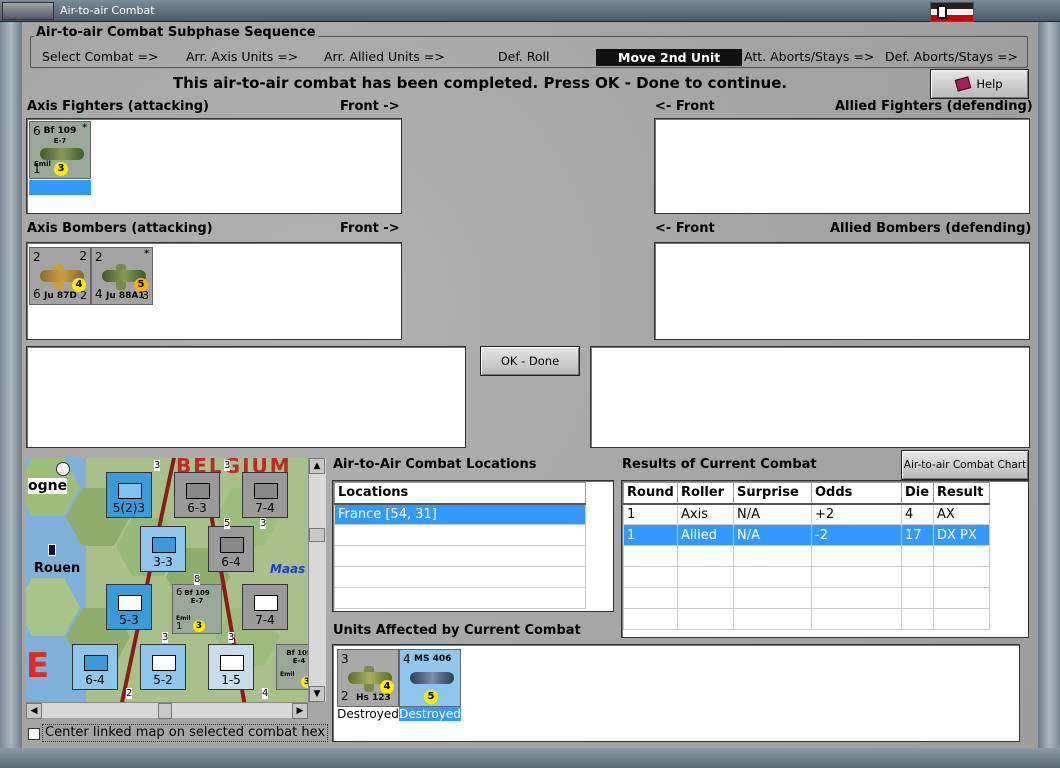 The image size is (1060, 768). What do you see at coordinates (806, 535) in the screenshot?
I see `table-row-selected: 1 Allied N/A -2 17 DX PX` at bounding box center [806, 535].